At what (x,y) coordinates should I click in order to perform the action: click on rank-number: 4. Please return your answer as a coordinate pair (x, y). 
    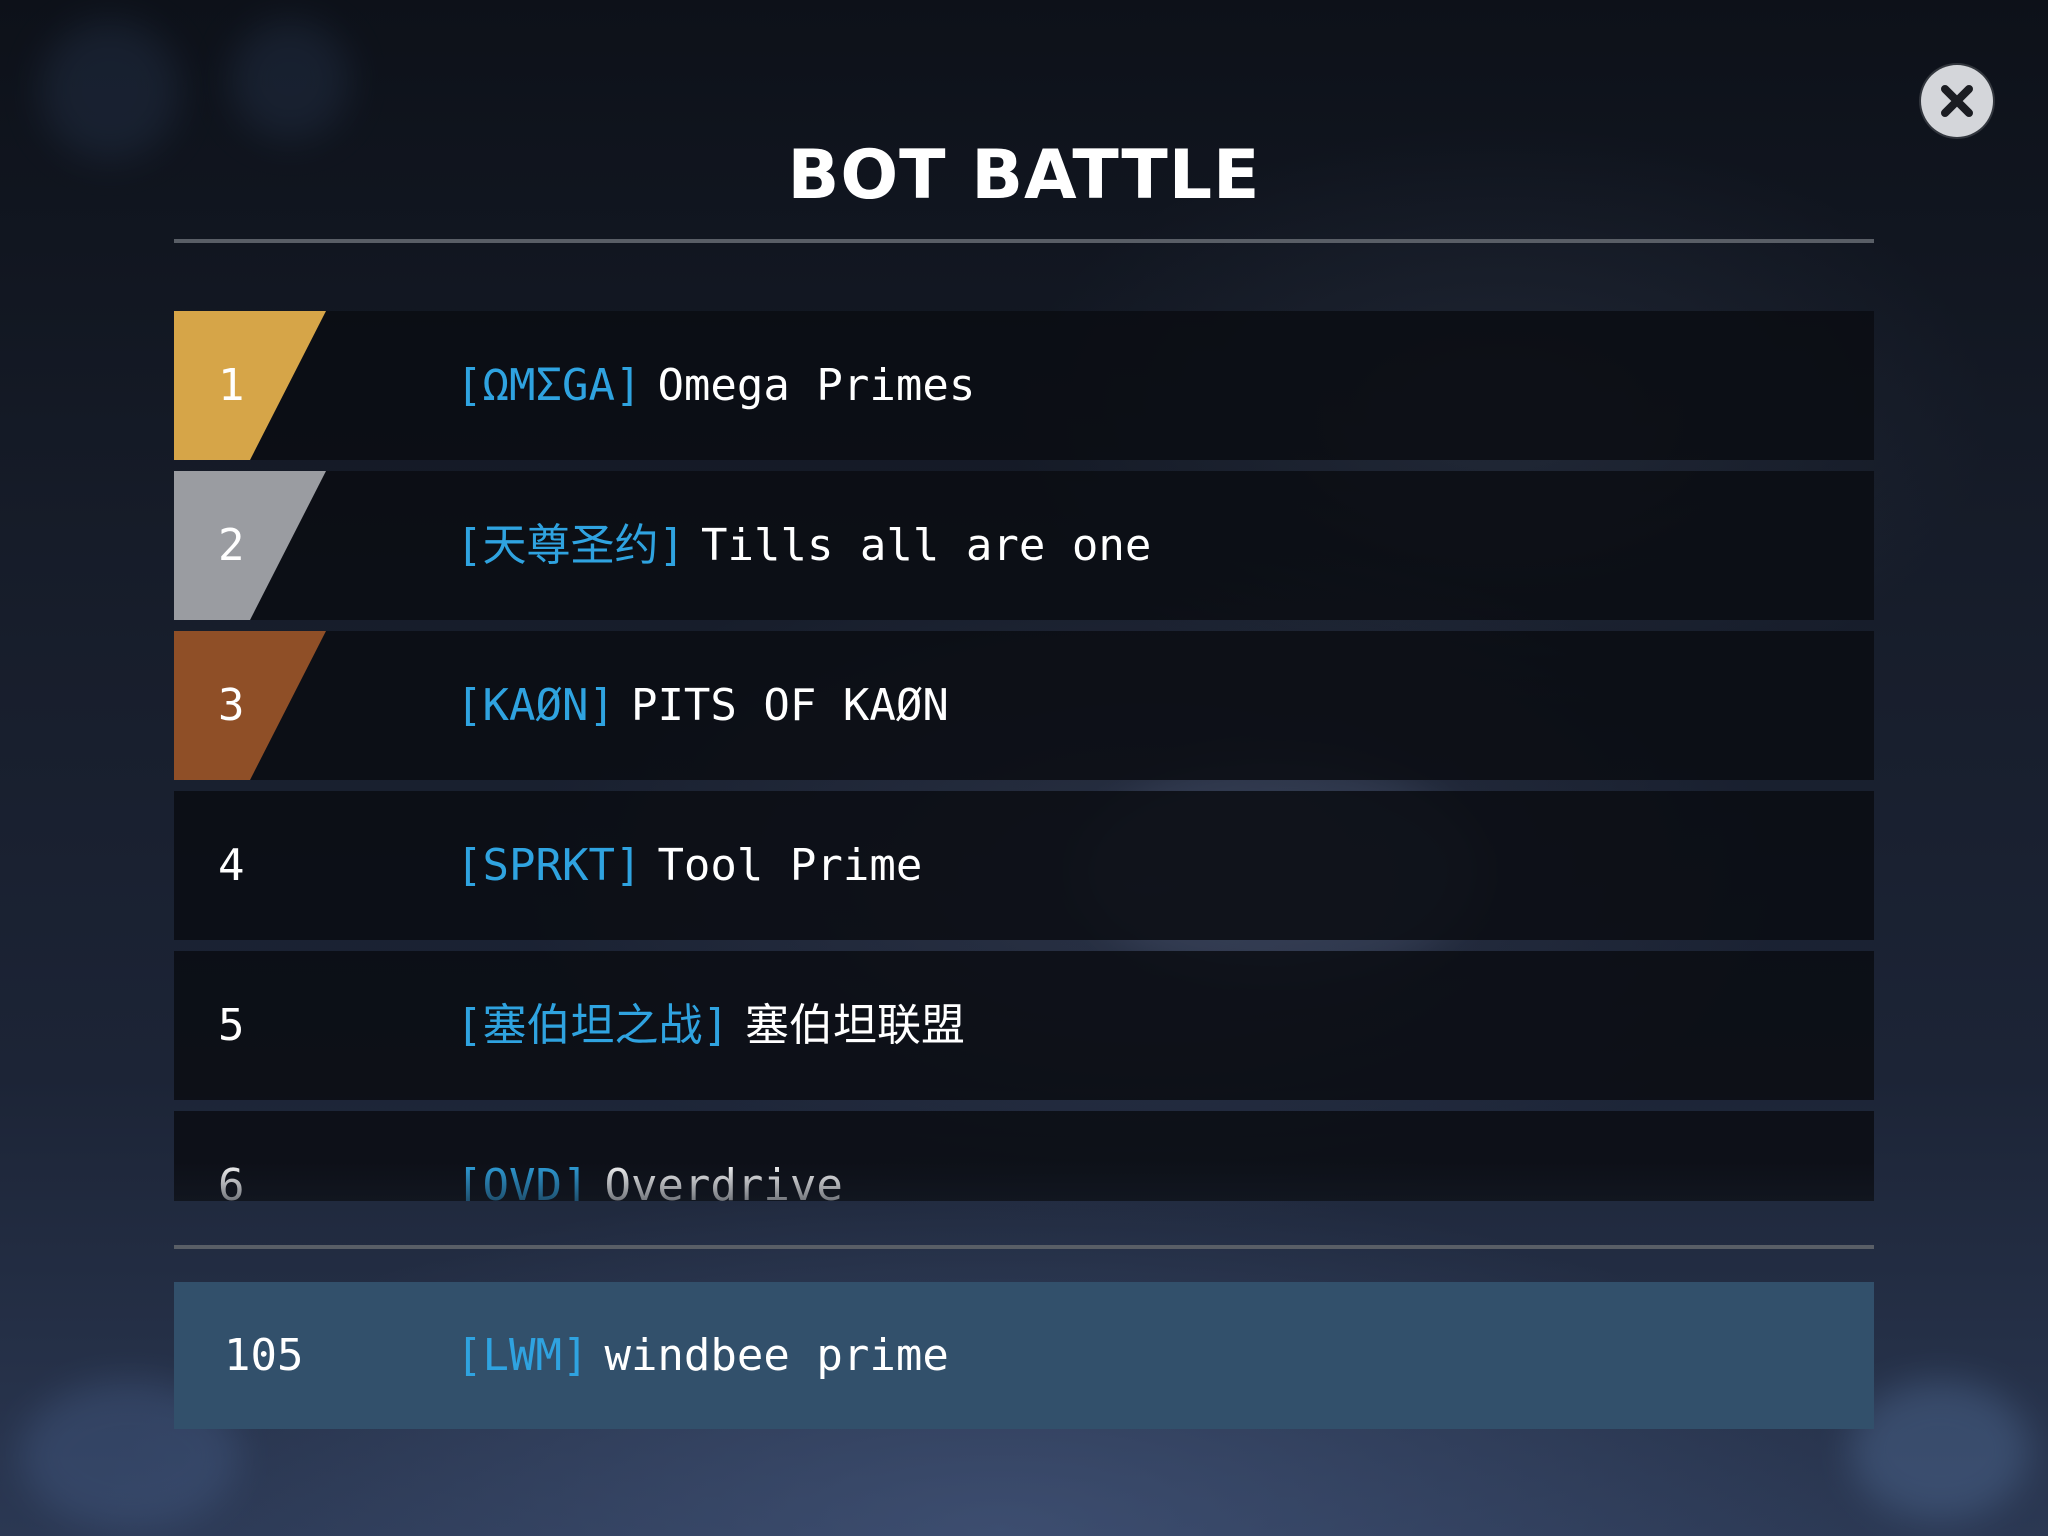
    Looking at the image, I should click on (231, 865).